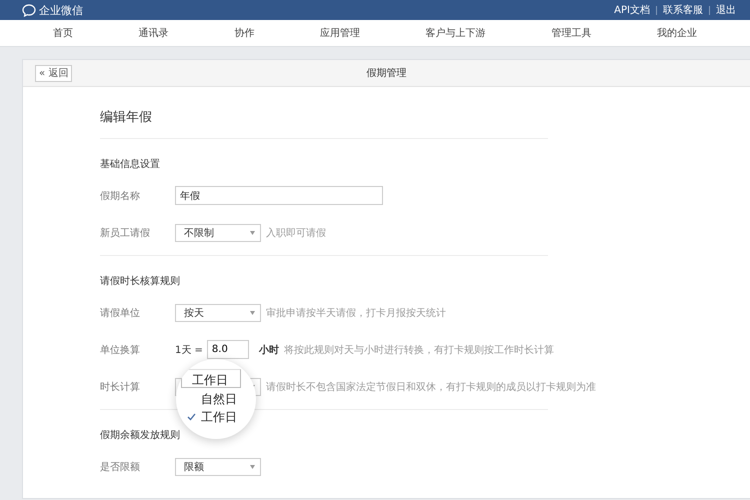 Image resolution: width=750 pixels, height=500 pixels. I want to click on page-title: 假期管理, so click(386, 73).